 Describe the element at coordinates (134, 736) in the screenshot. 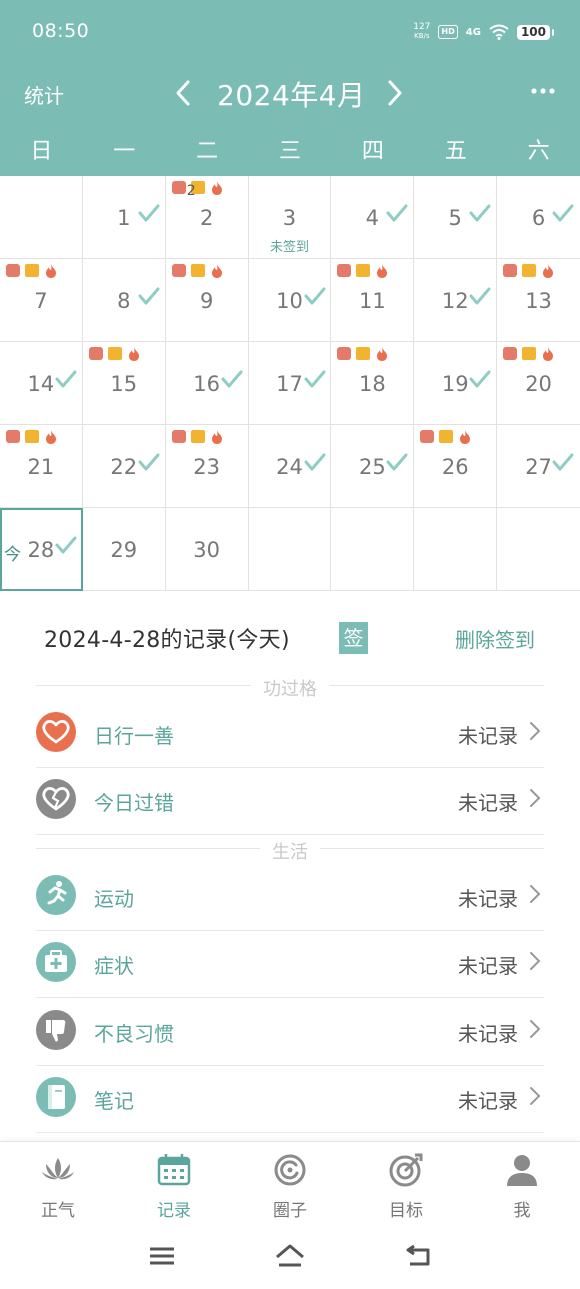

I see `row-label: 日行一善` at that location.